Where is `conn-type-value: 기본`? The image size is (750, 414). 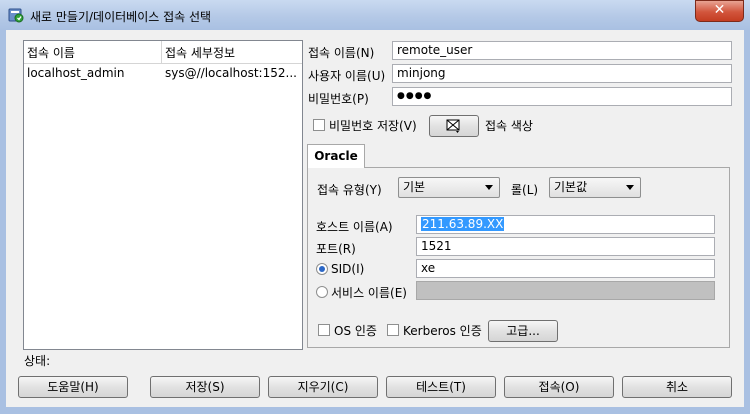 conn-type-value: 기본 is located at coordinates (414, 187).